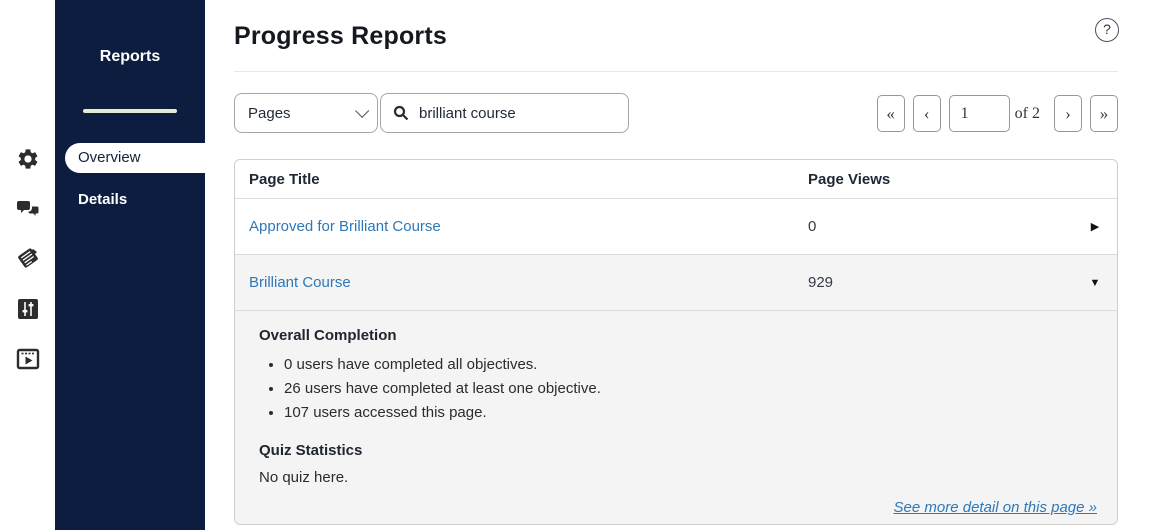 The image size is (1149, 530). What do you see at coordinates (979, 113) in the screenshot?
I see `page-number-input` at bounding box center [979, 113].